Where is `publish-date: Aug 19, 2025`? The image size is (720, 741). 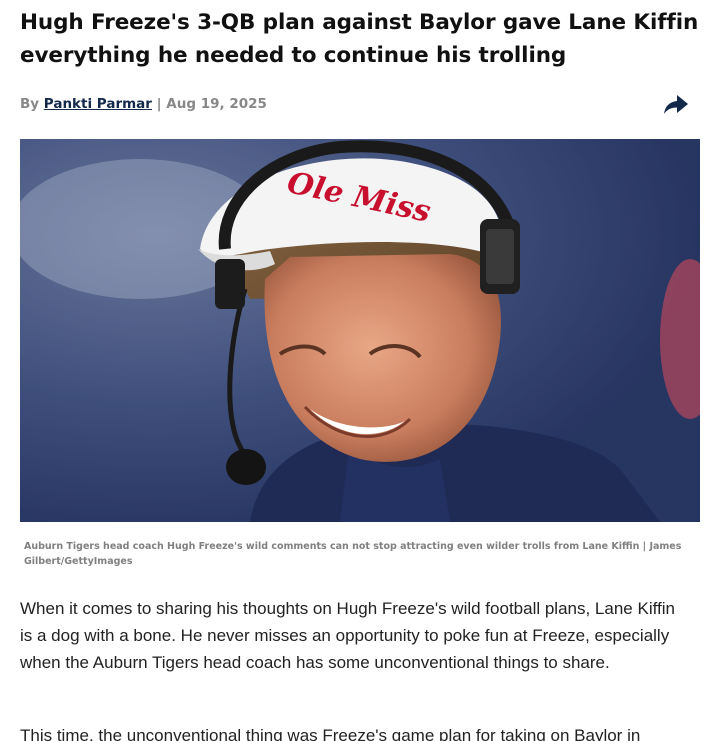
publish-date: Aug 19, 2025 is located at coordinates (216, 104).